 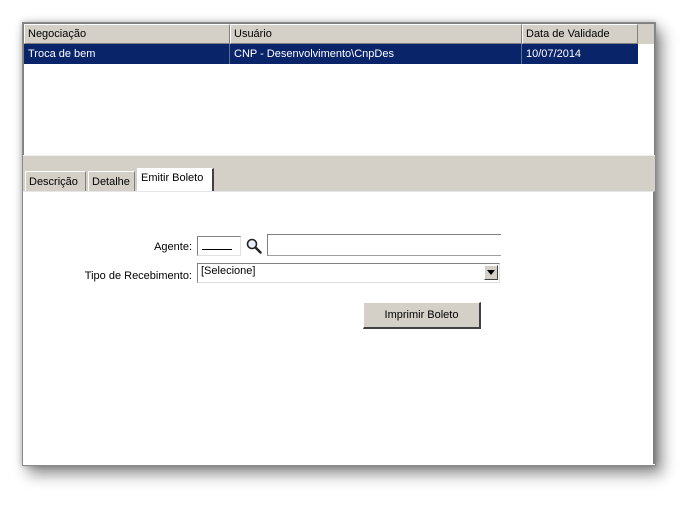 What do you see at coordinates (55, 181) in the screenshot?
I see `tab-descricao: Descrição` at bounding box center [55, 181].